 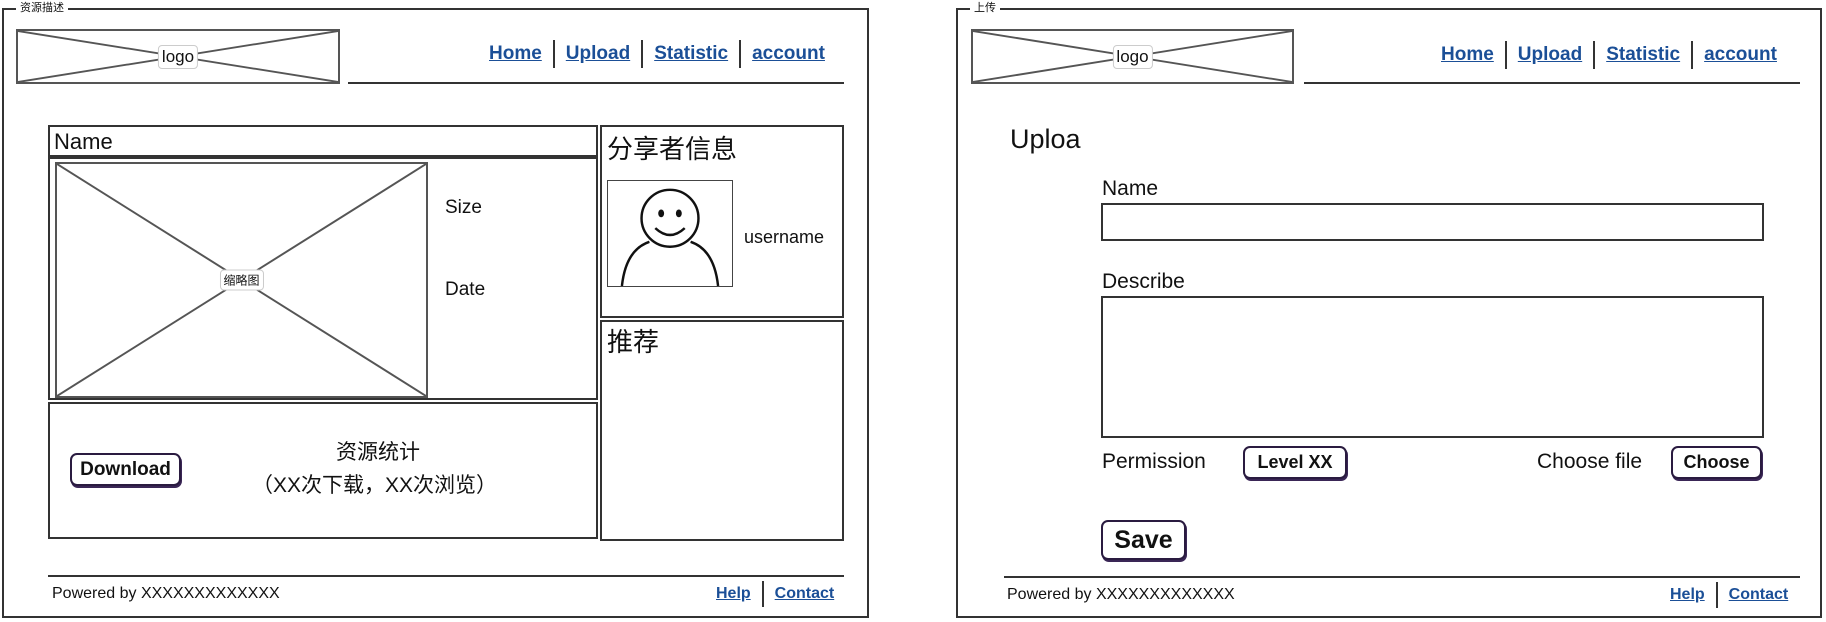 I want to click on sharer-info-title: 分享者信息, so click(x=672, y=149).